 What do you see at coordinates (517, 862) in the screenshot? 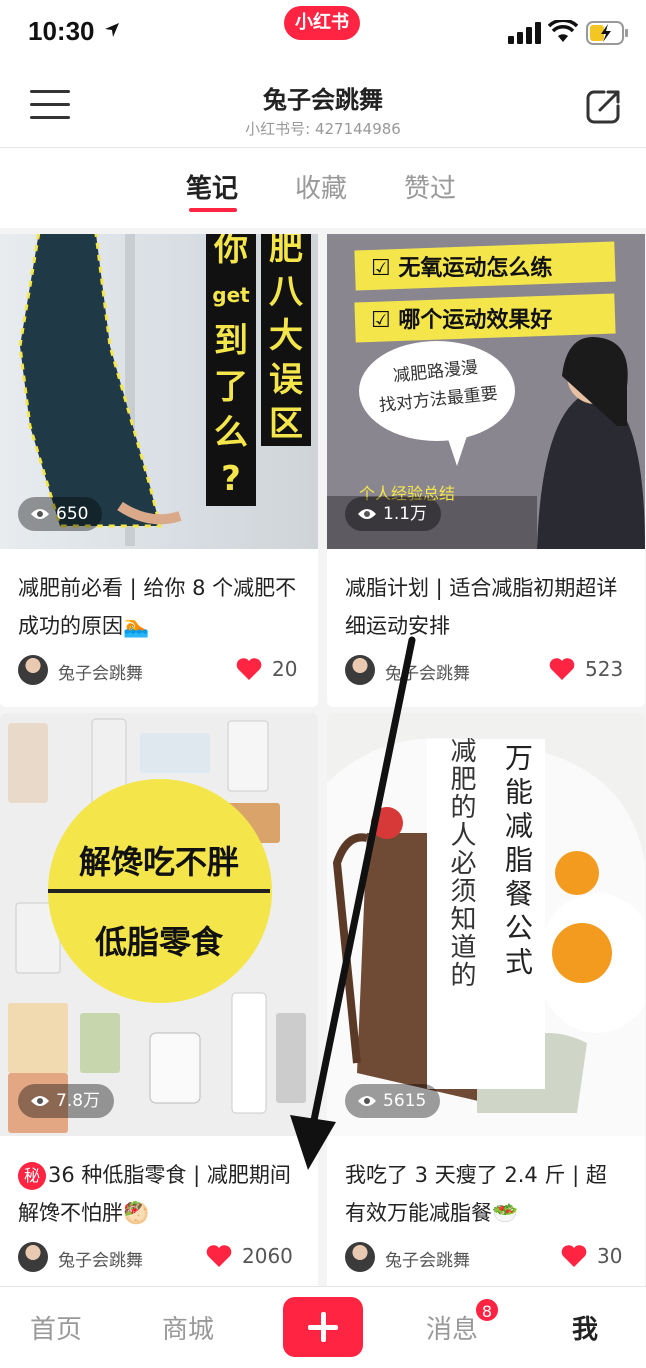
I see `cover-vertical-text: 万能减脂餐公式` at bounding box center [517, 862].